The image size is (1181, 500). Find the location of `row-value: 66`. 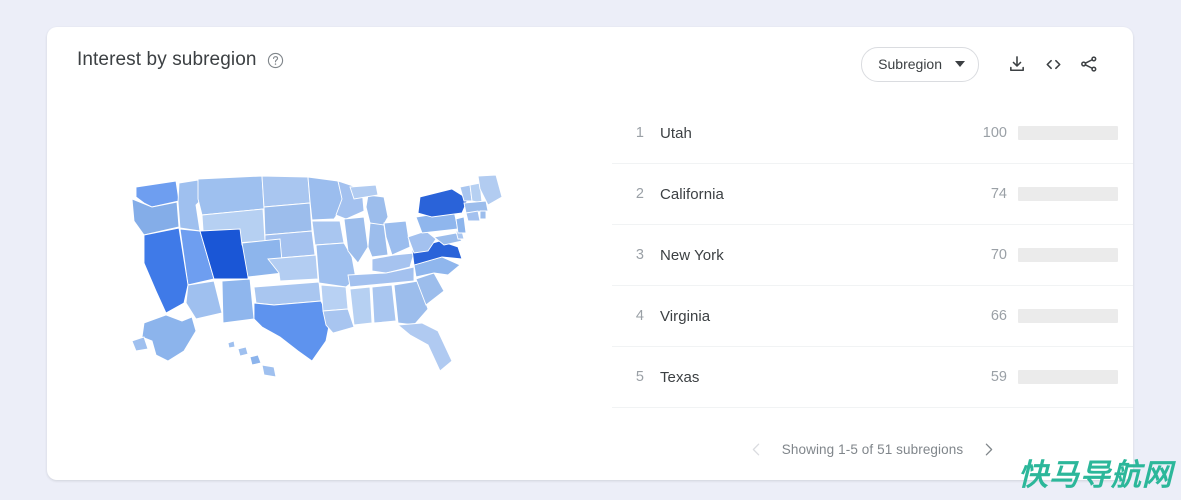

row-value: 66 is located at coordinates (998, 316).